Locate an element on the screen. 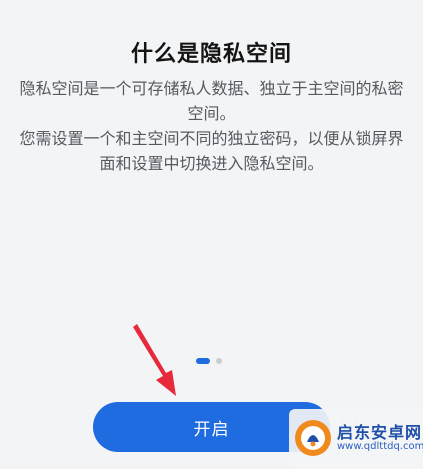  watermark: 启东安卓网 www.qdlttdq.com is located at coordinates (356, 438).